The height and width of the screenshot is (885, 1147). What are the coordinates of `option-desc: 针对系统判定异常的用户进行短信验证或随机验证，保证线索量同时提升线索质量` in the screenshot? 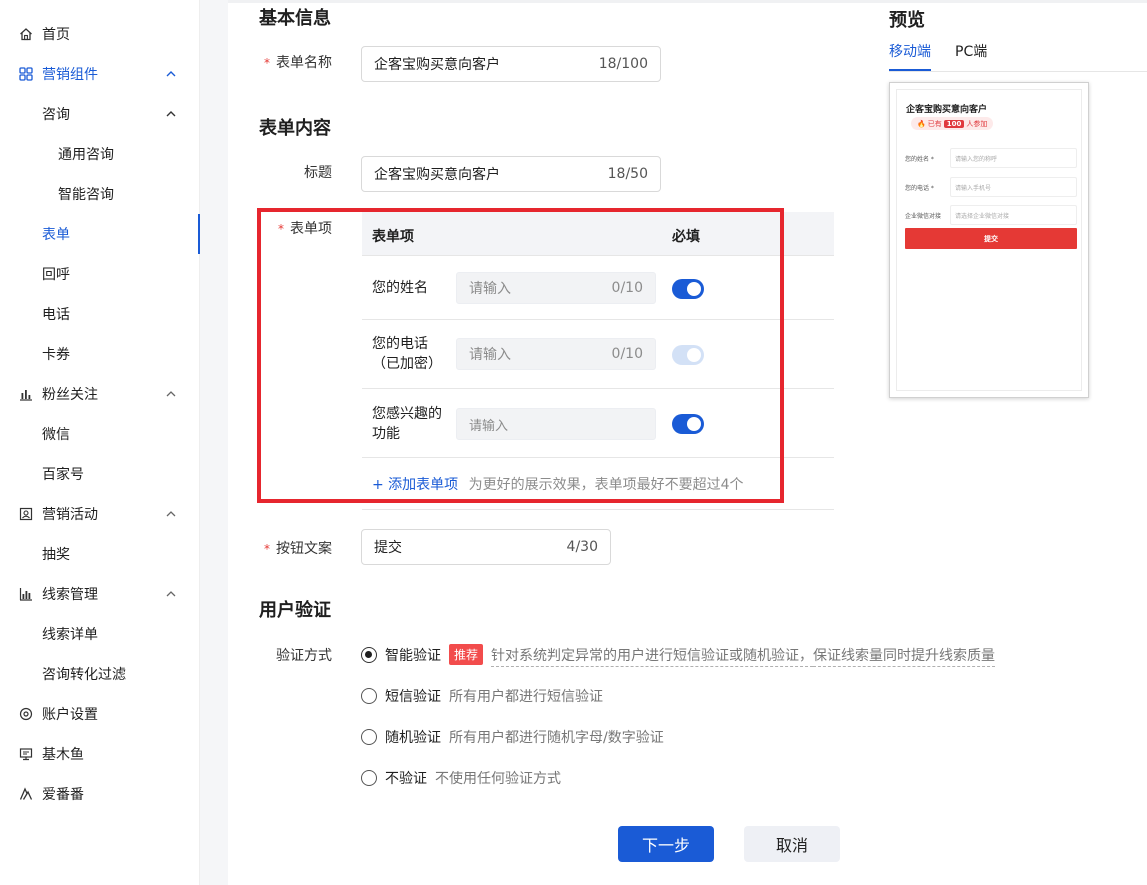 It's located at (743, 656).